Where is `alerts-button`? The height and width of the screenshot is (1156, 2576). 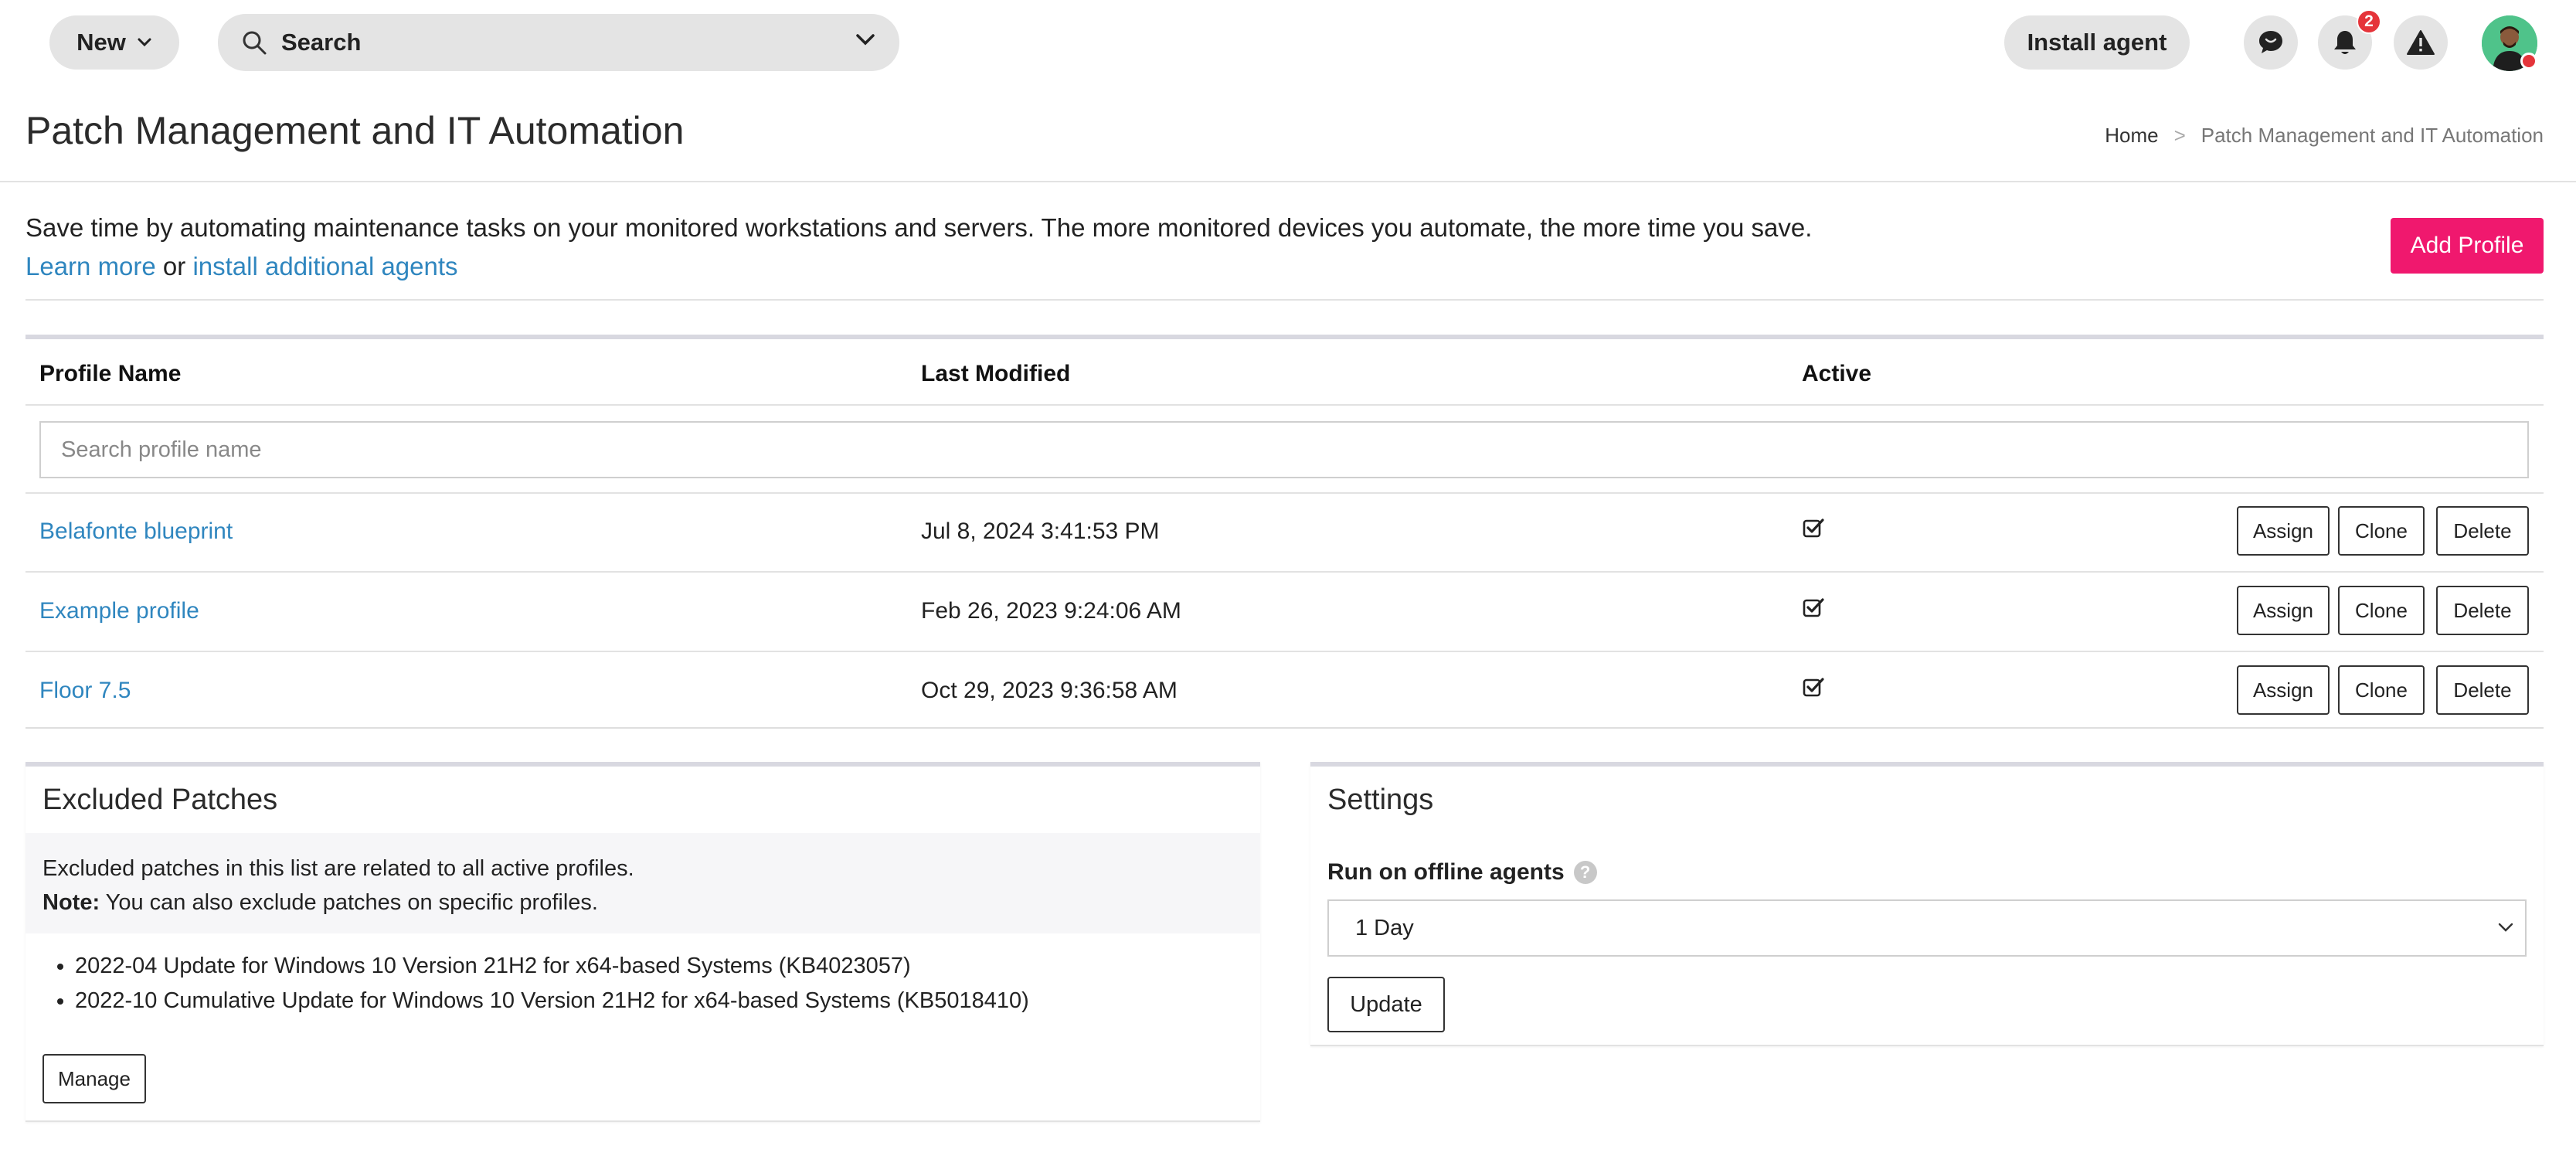 alerts-button is located at coordinates (2421, 42).